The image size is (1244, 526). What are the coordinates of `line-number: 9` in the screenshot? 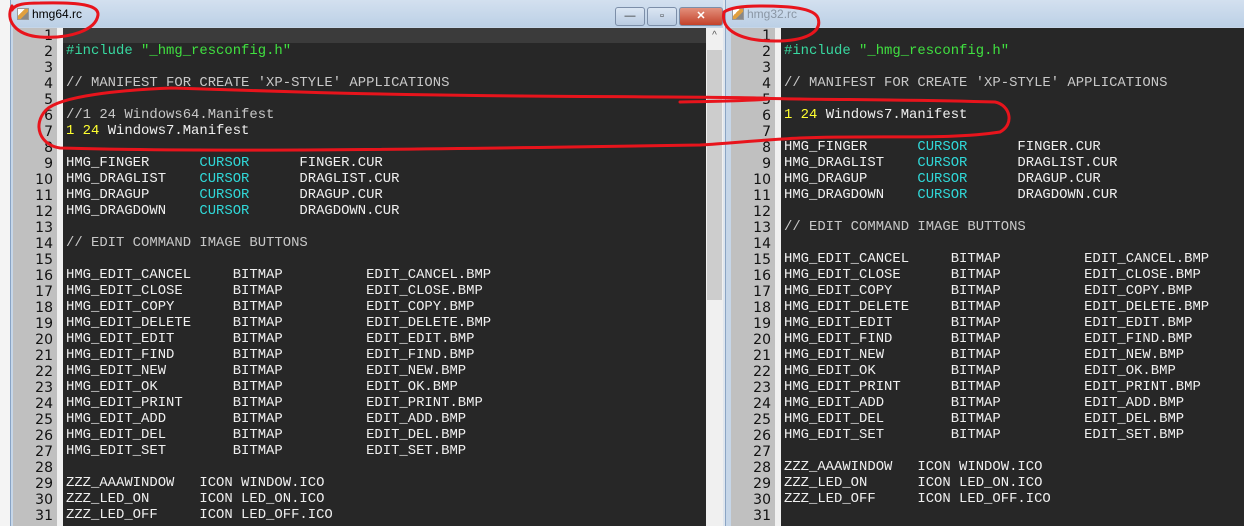 It's located at (766, 164).